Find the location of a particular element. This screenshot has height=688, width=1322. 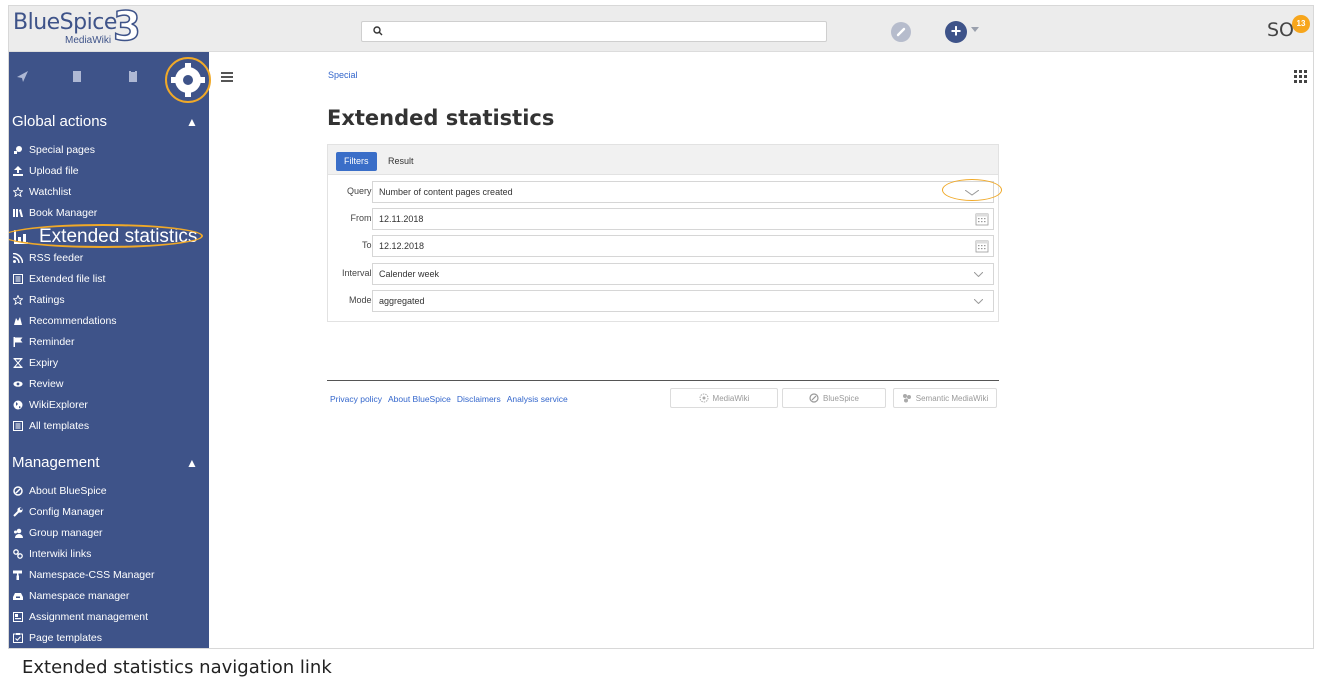

mode-select: aggregated is located at coordinates (683, 301).